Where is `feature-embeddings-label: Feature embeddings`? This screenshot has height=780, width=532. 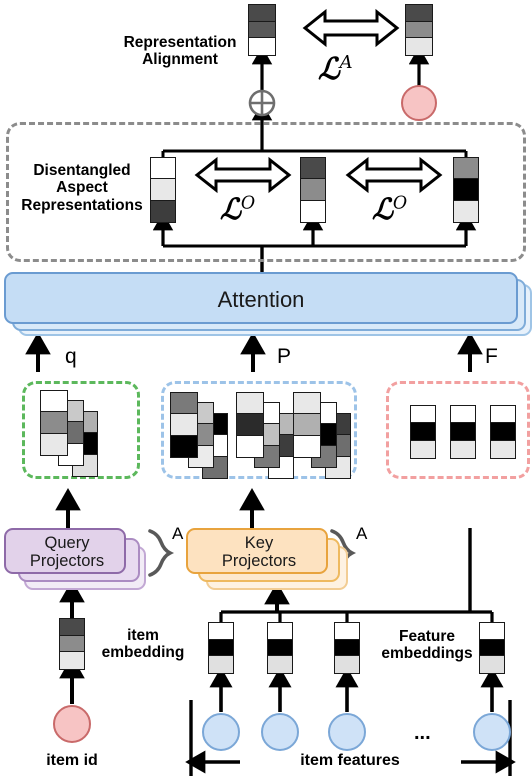
feature-embeddings-label: Feature embeddings is located at coordinates (427, 645).